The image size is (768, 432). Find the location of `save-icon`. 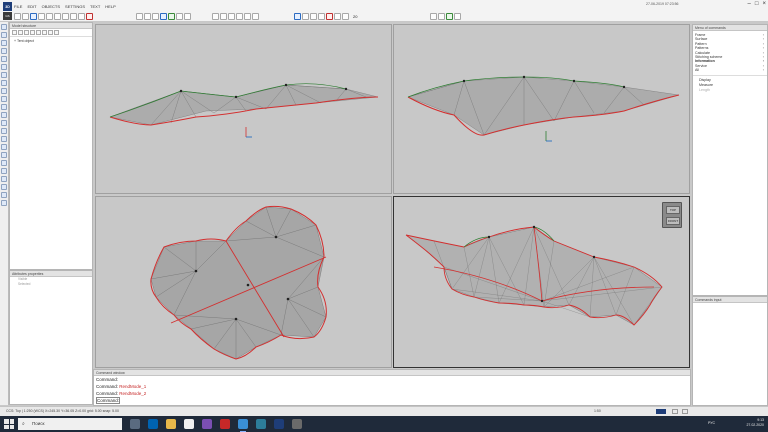

save-icon is located at coordinates (33, 16).